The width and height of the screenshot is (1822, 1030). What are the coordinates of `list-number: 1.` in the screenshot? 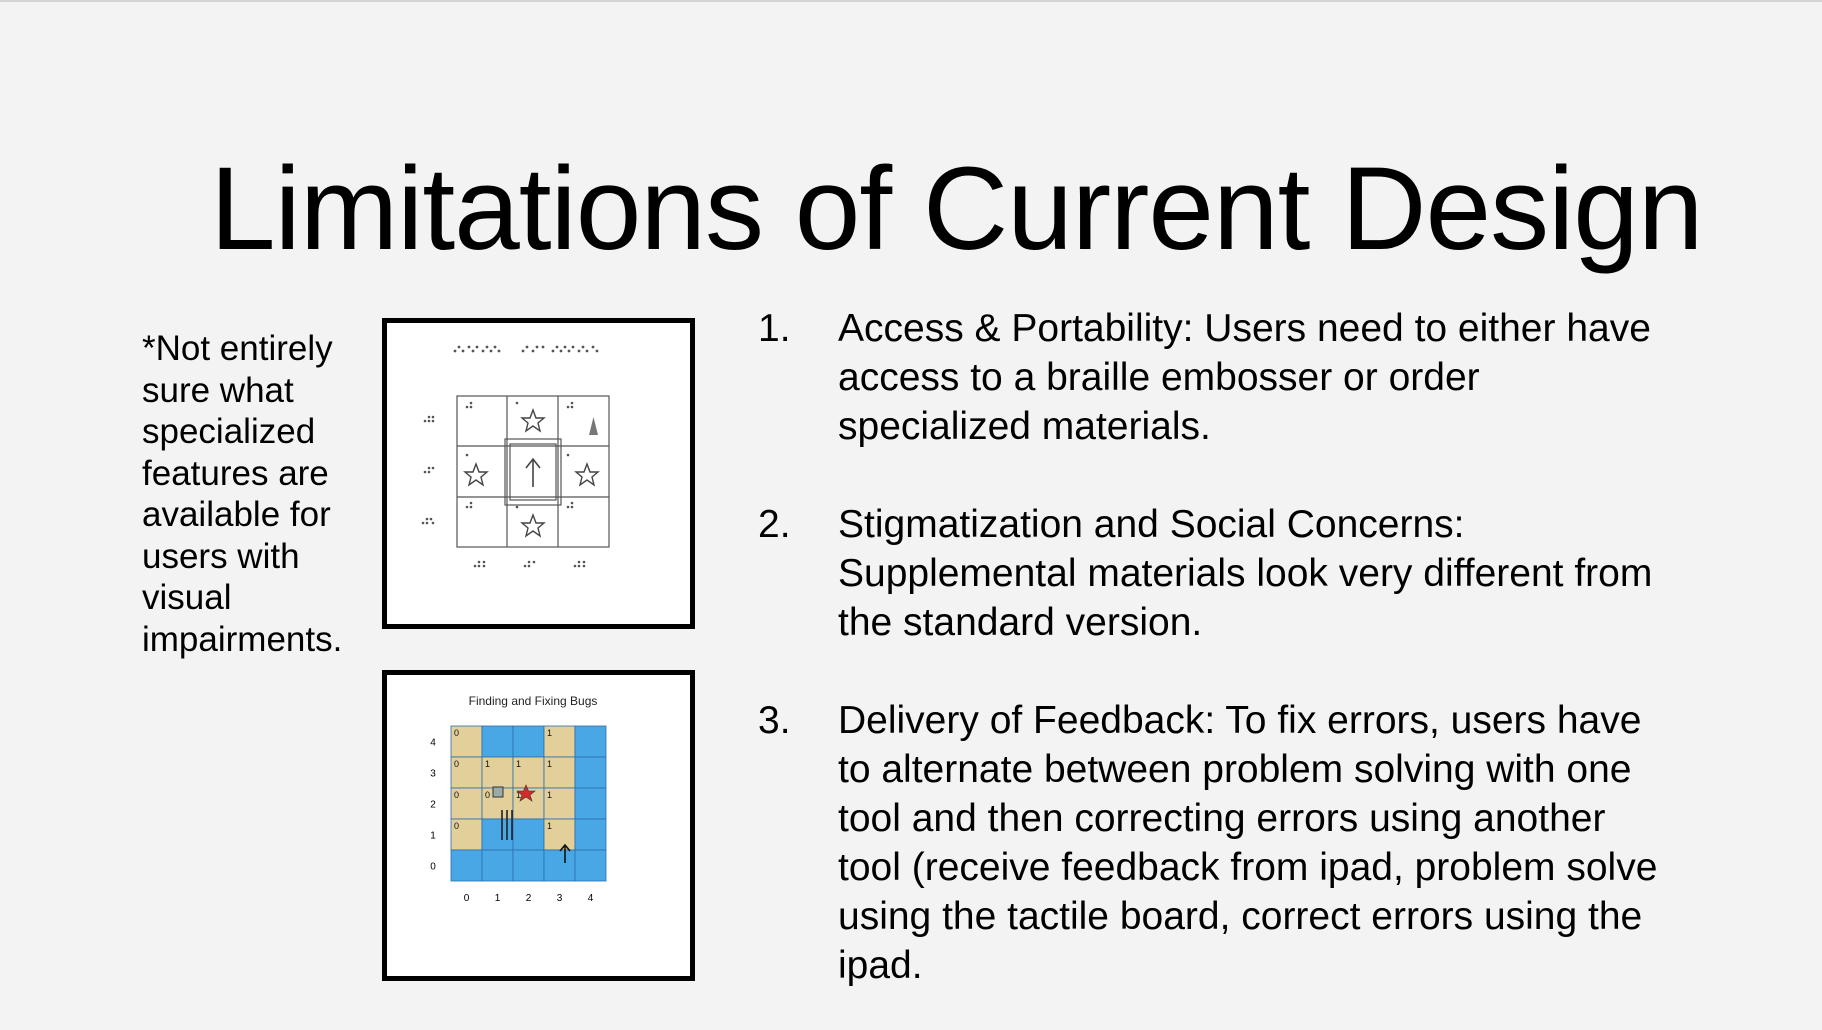 It's located at (774, 328).